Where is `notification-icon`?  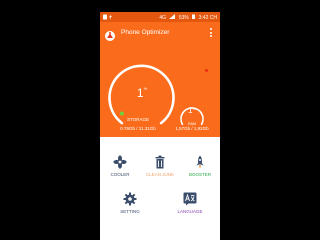 notification-icon is located at coordinates (107, 17).